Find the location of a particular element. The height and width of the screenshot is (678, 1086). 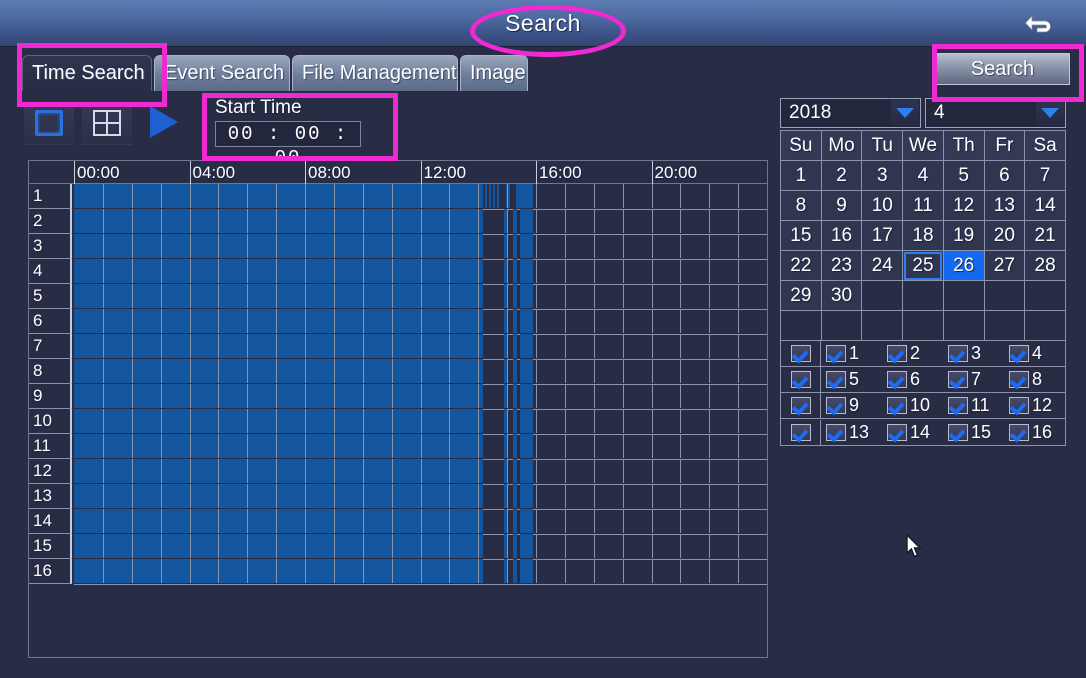

calendar-day: 6 is located at coordinates (1004, 175).